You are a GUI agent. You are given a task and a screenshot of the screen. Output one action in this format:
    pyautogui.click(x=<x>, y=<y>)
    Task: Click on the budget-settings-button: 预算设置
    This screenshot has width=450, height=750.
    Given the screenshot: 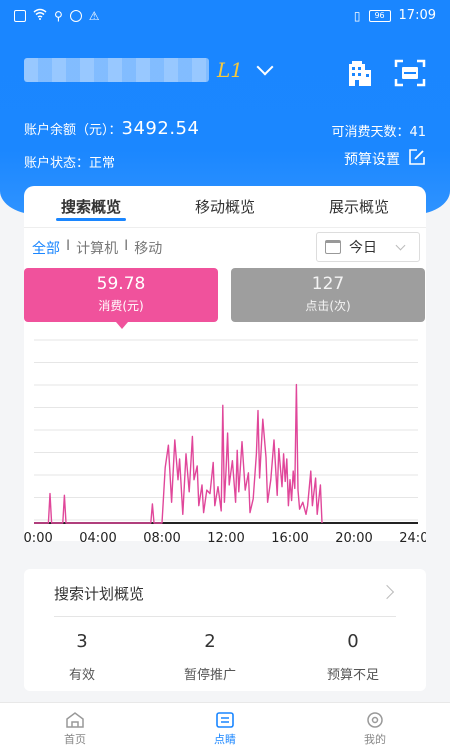 What is the action you would take?
    pyautogui.click(x=385, y=159)
    